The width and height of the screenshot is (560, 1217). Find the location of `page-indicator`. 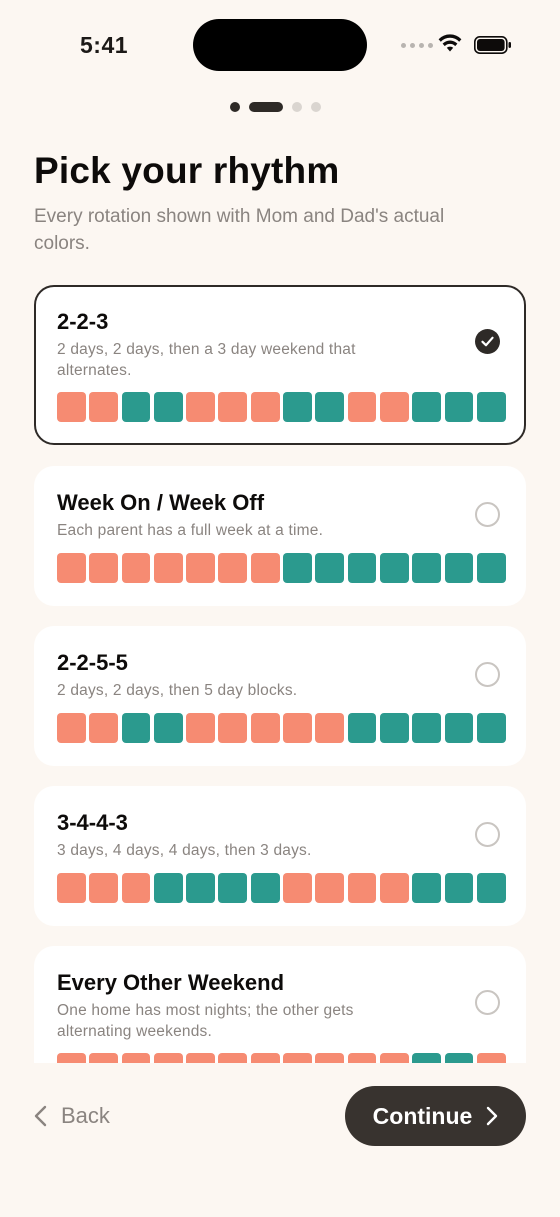

page-indicator is located at coordinates (275, 107).